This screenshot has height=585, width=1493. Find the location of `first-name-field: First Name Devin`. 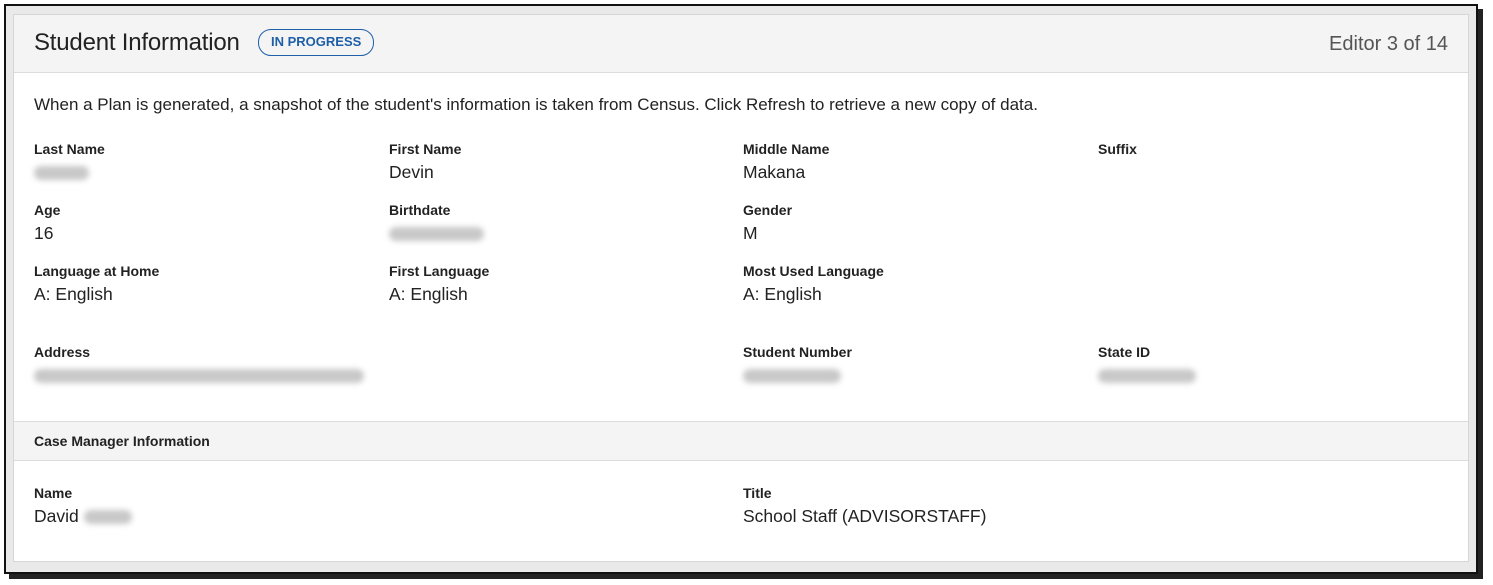

first-name-field: First Name Devin is located at coordinates (425, 162).